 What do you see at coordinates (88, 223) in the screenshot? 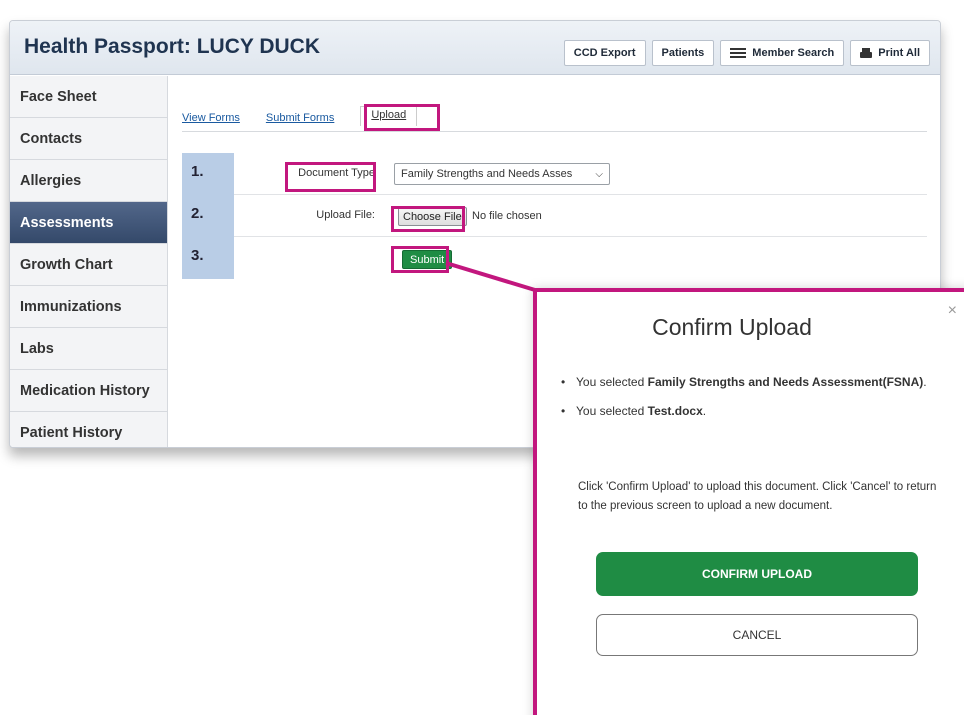
I see `sidebar-item-assessments: Assessments` at bounding box center [88, 223].